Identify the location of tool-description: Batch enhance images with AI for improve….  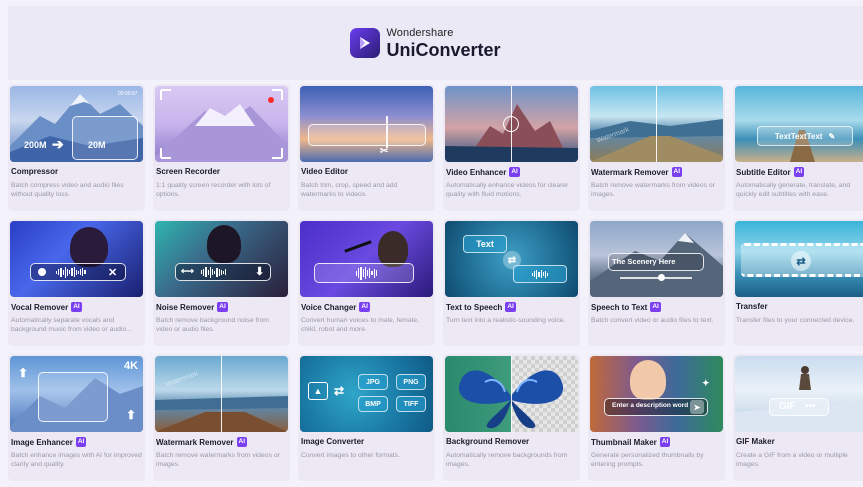
(76, 460).